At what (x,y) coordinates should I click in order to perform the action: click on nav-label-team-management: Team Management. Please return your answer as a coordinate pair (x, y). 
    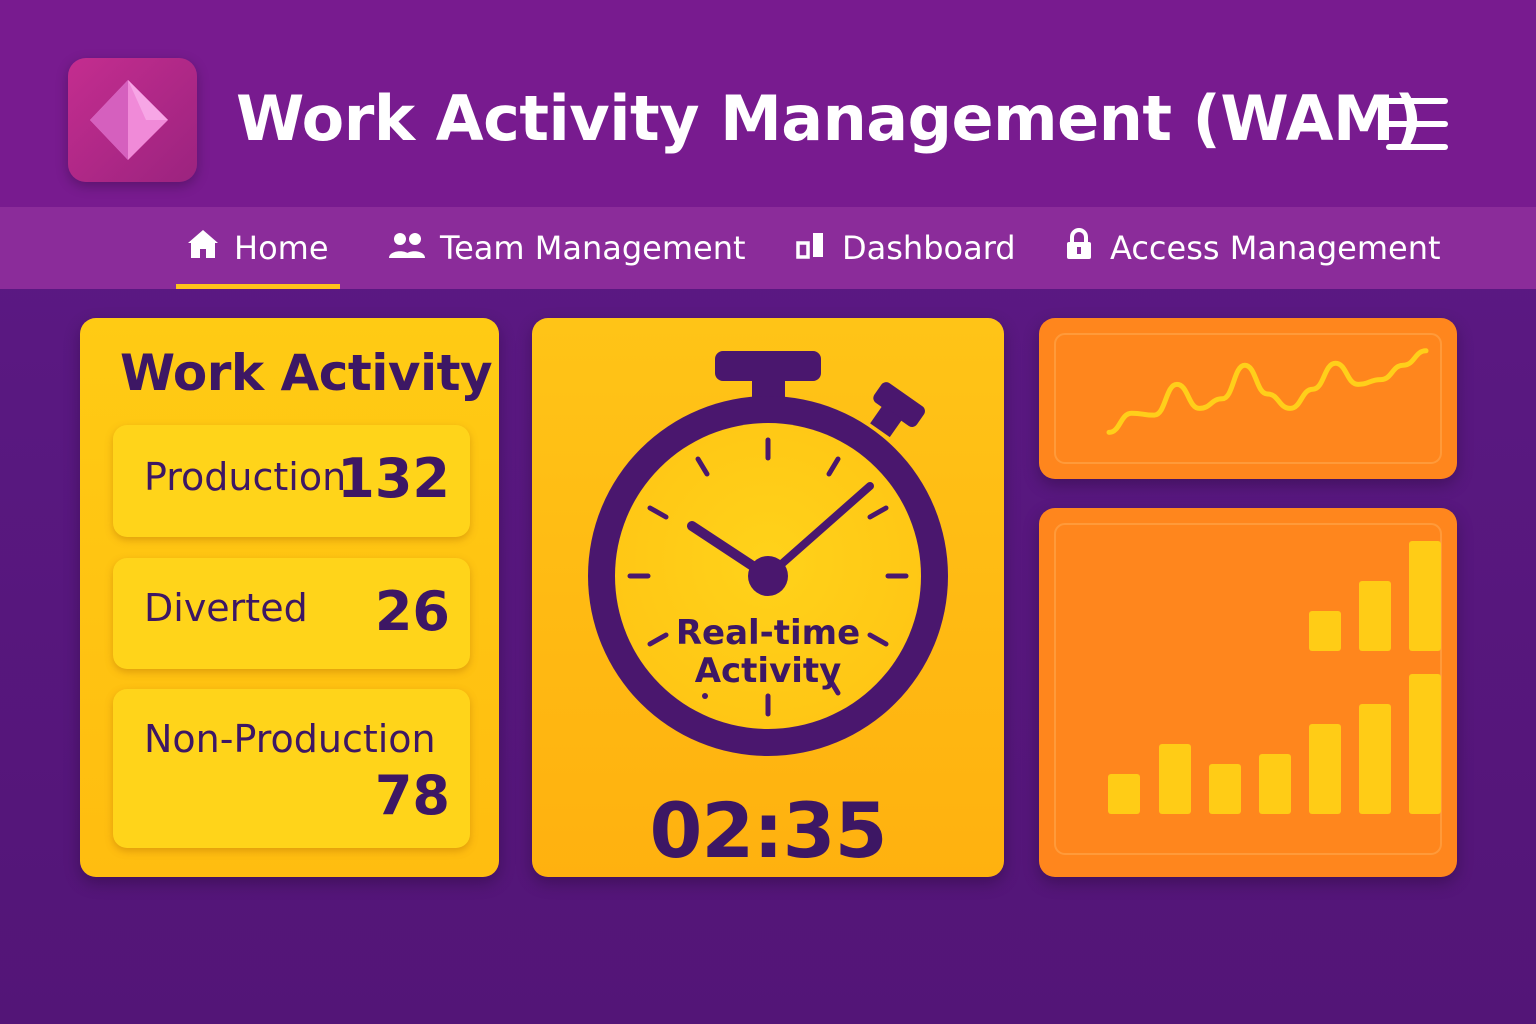
    Looking at the image, I should click on (593, 248).